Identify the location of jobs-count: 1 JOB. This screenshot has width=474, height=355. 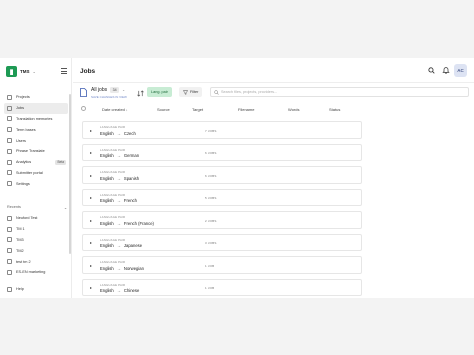
(210, 288).